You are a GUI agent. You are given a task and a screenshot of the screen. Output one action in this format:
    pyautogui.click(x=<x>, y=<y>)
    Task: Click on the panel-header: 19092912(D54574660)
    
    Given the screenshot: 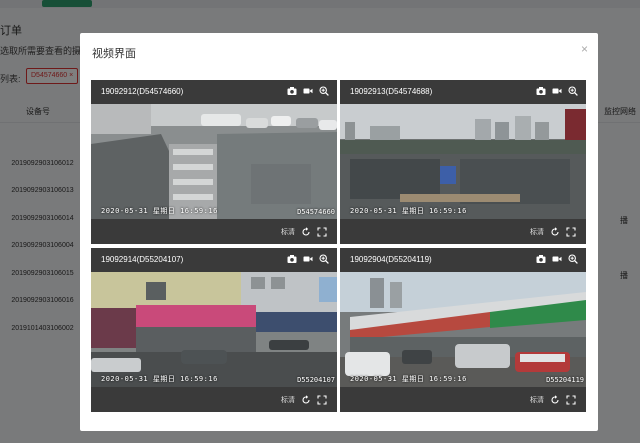 What is the action you would take?
    pyautogui.click(x=214, y=92)
    